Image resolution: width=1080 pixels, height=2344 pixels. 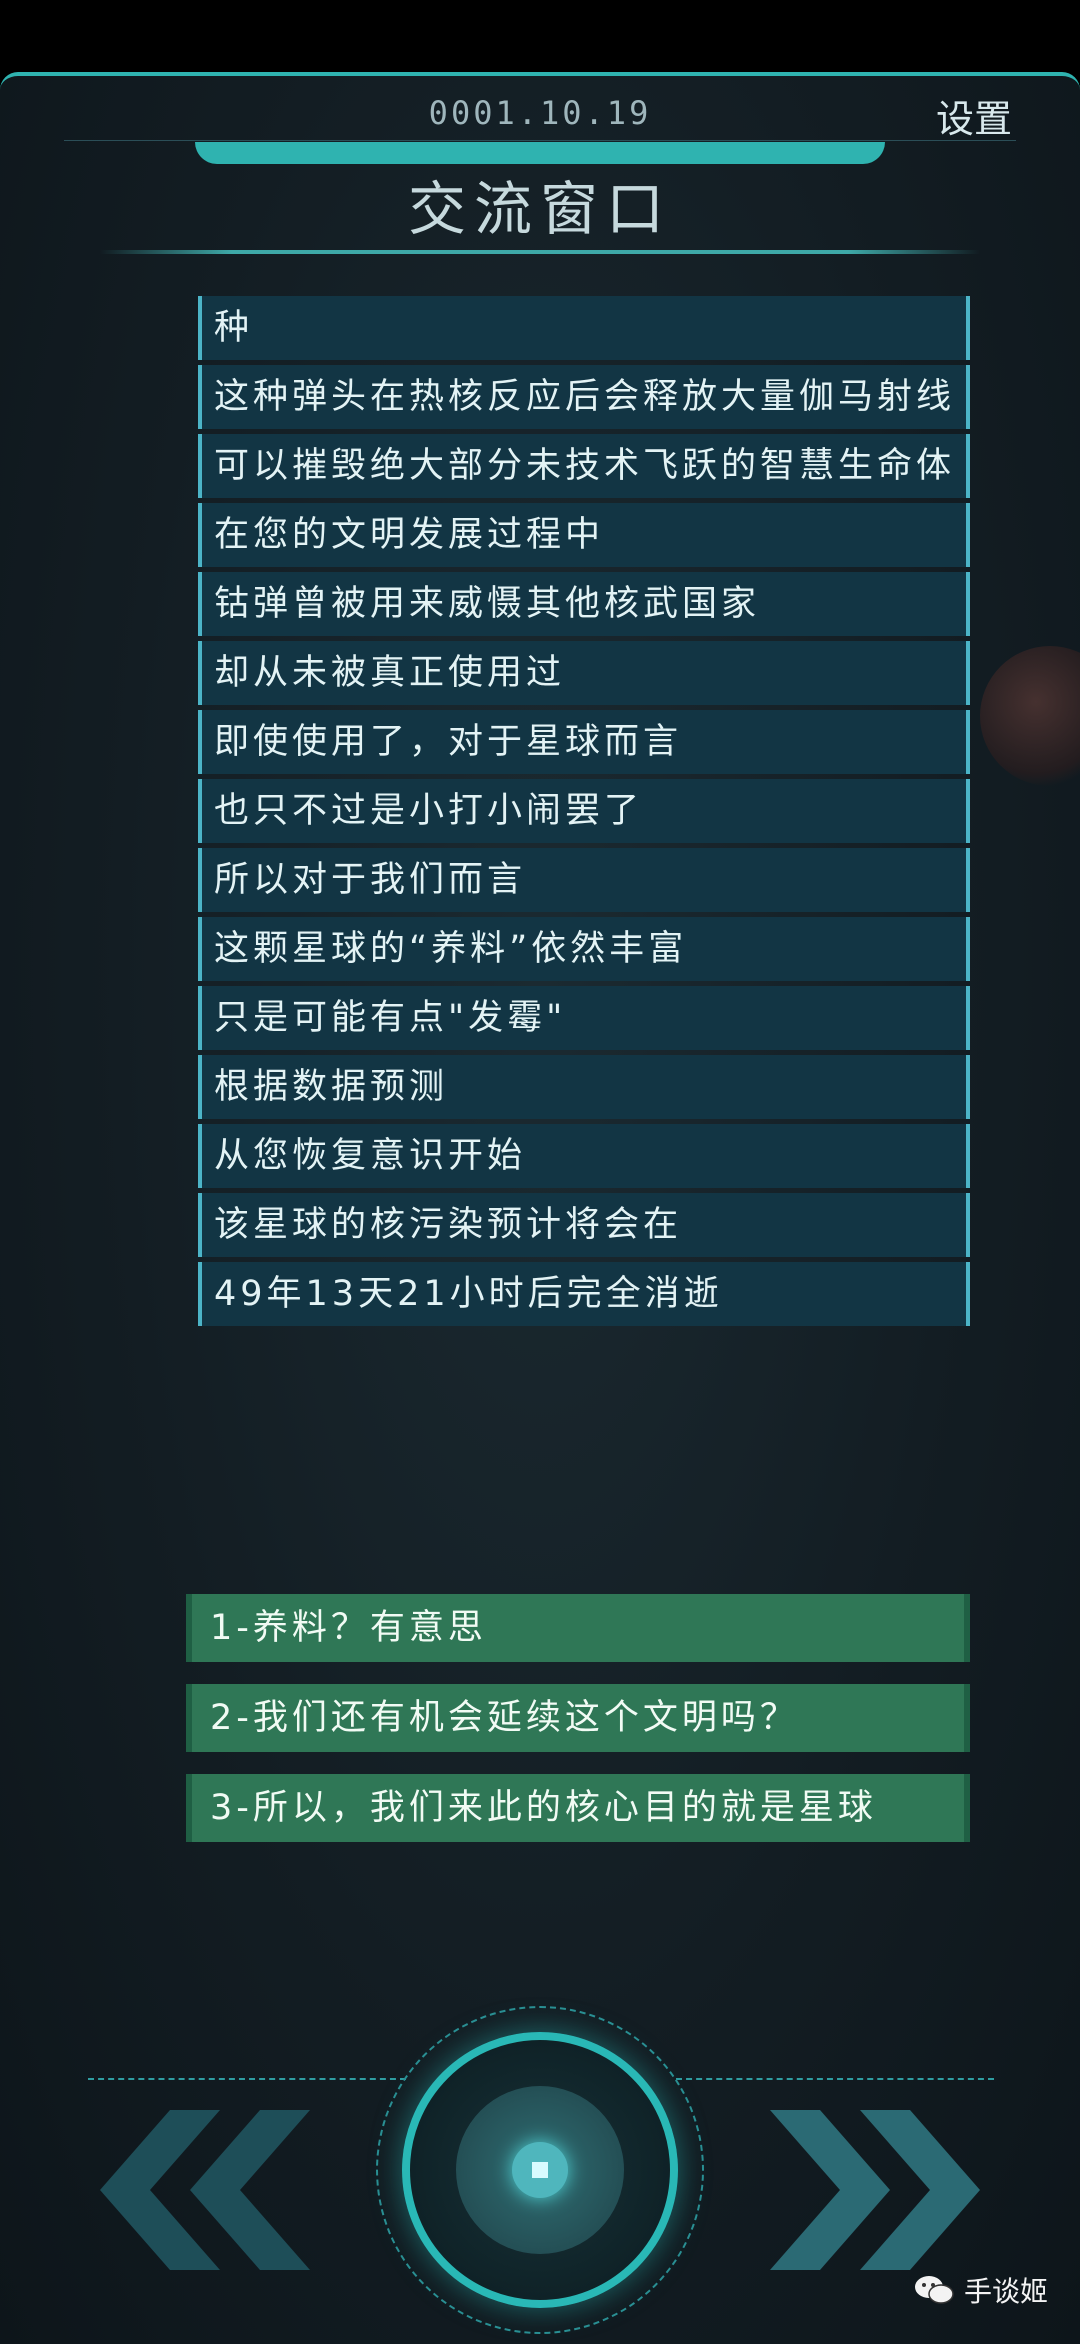 What do you see at coordinates (584, 1156) in the screenshot?
I see `dialogue-line: 从您恢复意识开始` at bounding box center [584, 1156].